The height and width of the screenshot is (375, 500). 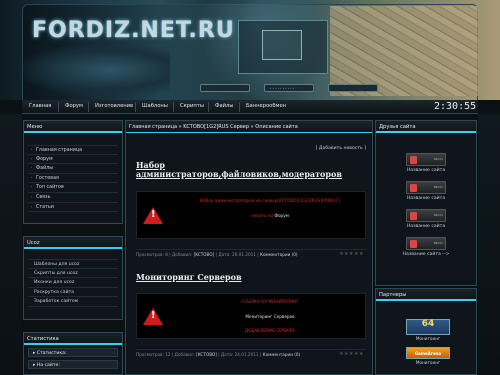 What do you see at coordinates (224, 106) in the screenshot?
I see `nav-item-files: Файлы` at bounding box center [224, 106].